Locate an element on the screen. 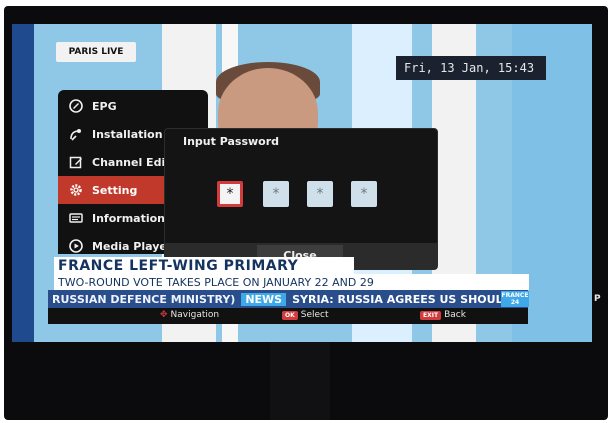  help-navigation-label: Navigation is located at coordinates (195, 315).